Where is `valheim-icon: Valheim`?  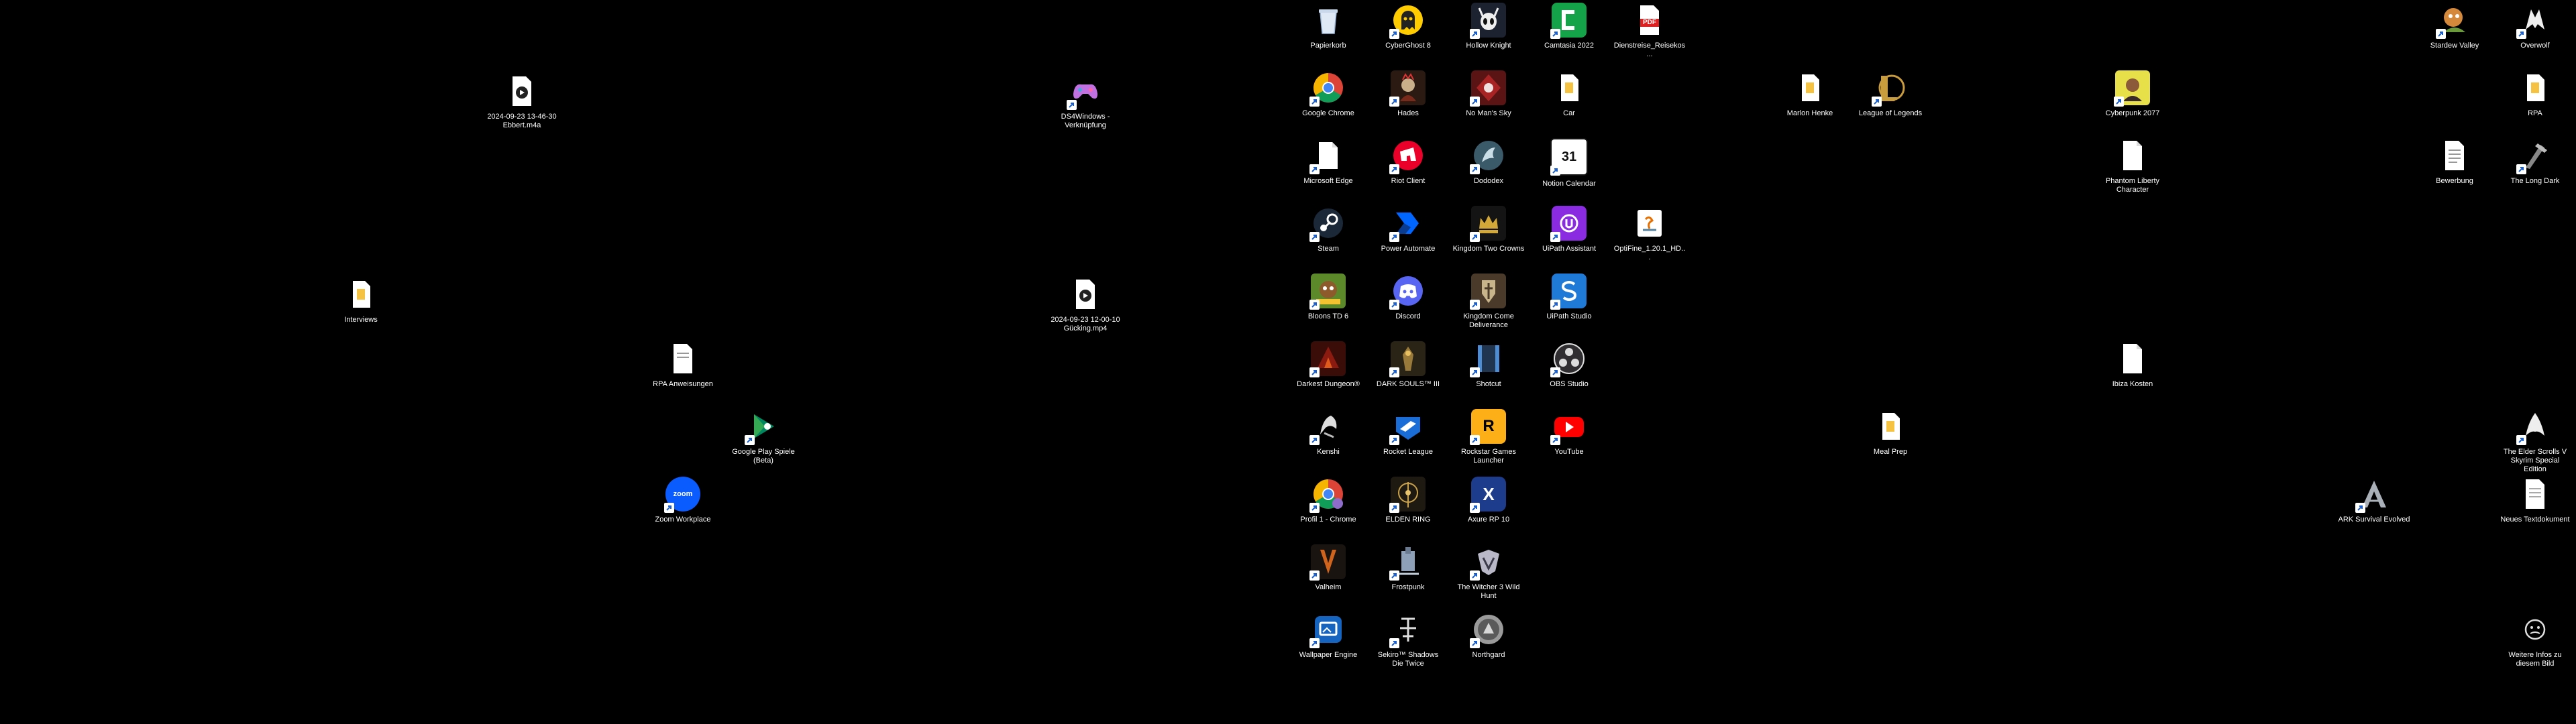
valheim-icon: Valheim is located at coordinates (1328, 568).